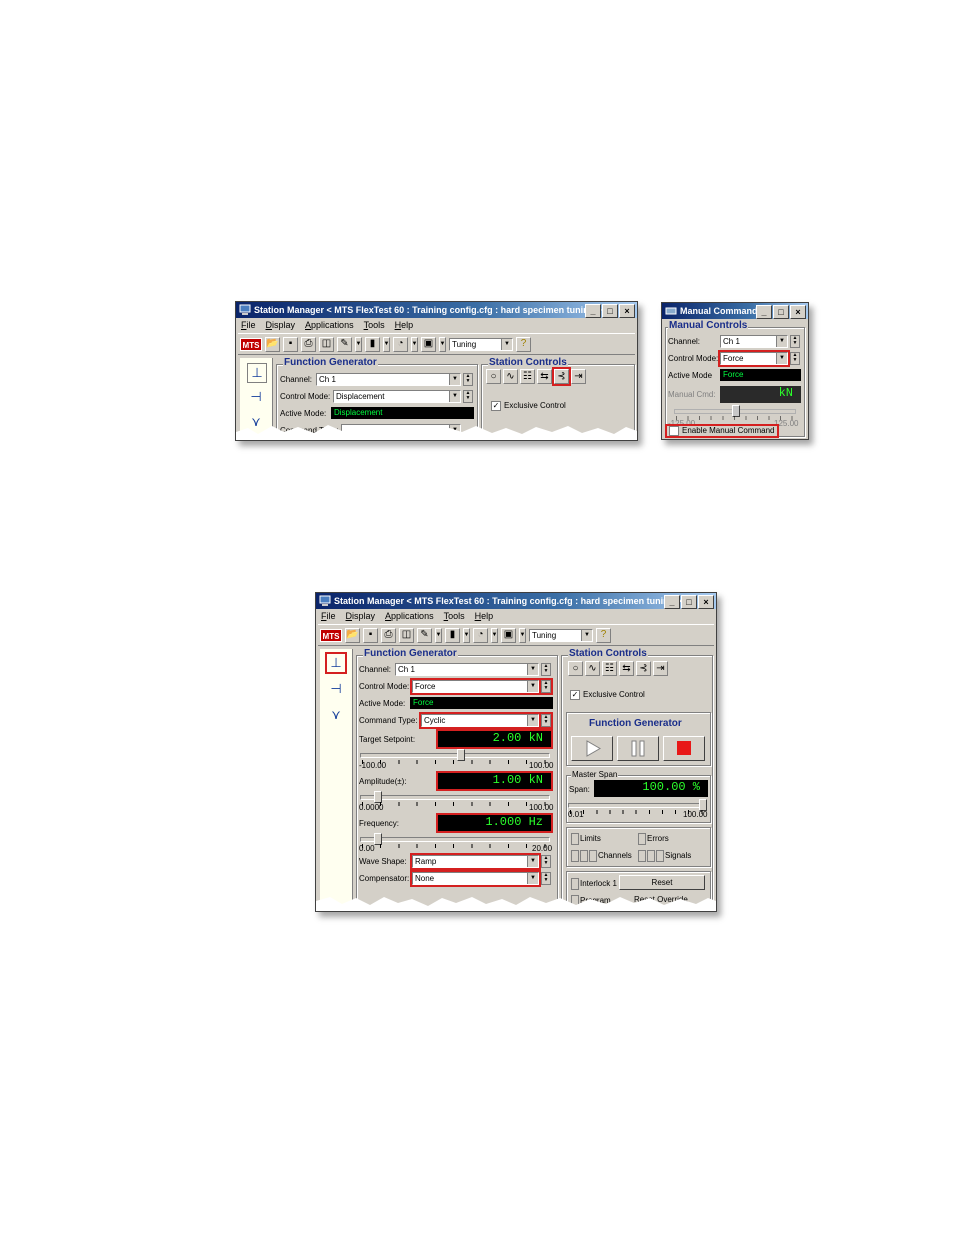 Image resolution: width=954 pixels, height=1235 pixels. I want to click on target-setpoint-slider, so click(455, 756).